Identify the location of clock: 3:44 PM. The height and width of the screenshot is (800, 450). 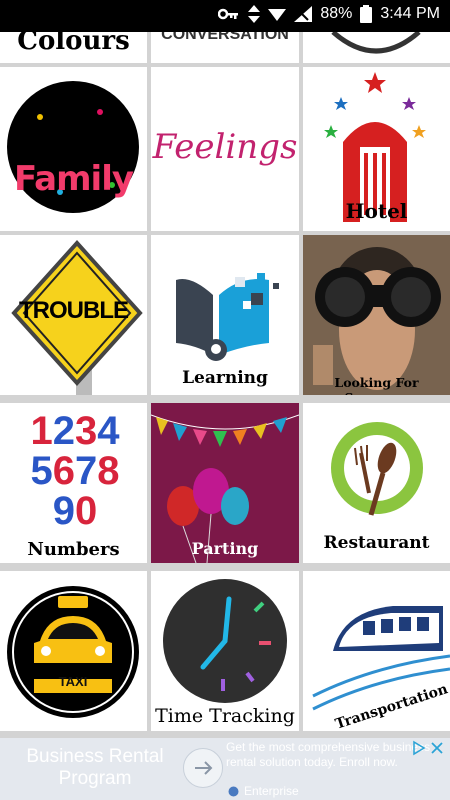
(410, 13).